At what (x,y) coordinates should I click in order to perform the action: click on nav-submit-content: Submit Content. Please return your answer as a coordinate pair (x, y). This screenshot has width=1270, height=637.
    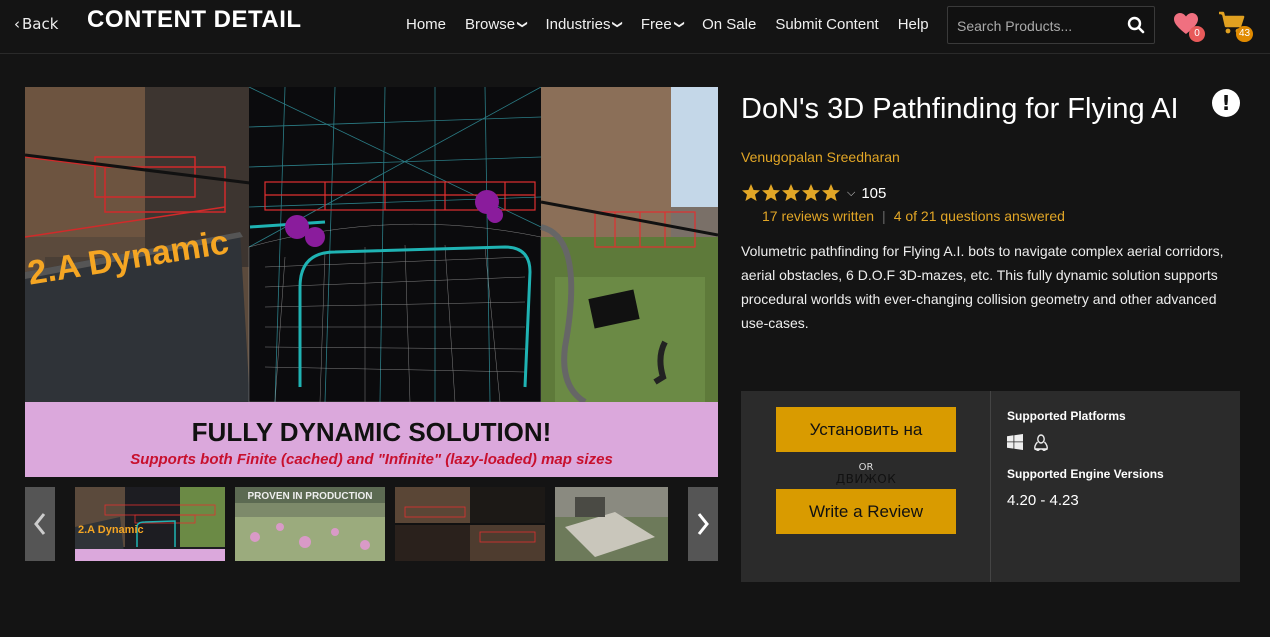
    Looking at the image, I should click on (826, 24).